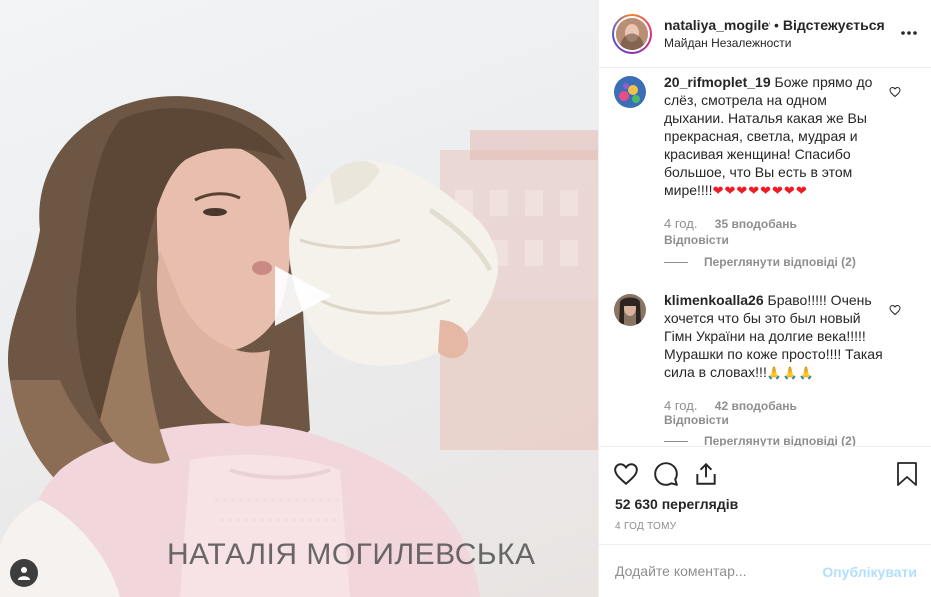  I want to click on view-count: 52 630 переглядів, so click(676, 504).